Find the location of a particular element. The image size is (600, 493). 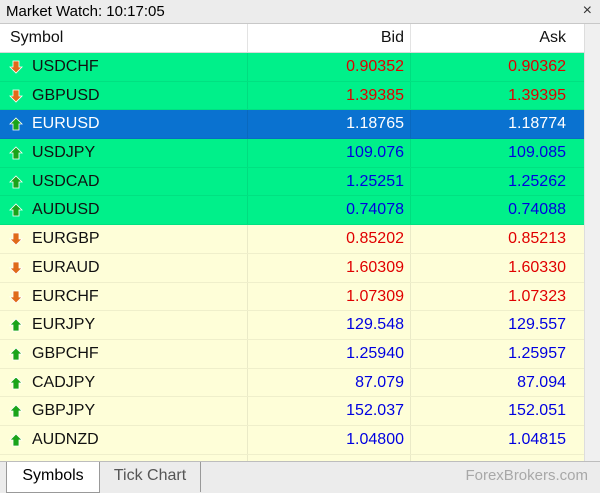

symbol-cell: EURCHF is located at coordinates (65, 296).